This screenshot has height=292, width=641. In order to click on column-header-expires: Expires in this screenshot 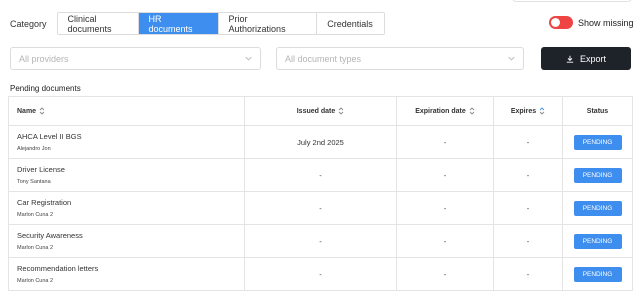, I will do `click(528, 111)`.